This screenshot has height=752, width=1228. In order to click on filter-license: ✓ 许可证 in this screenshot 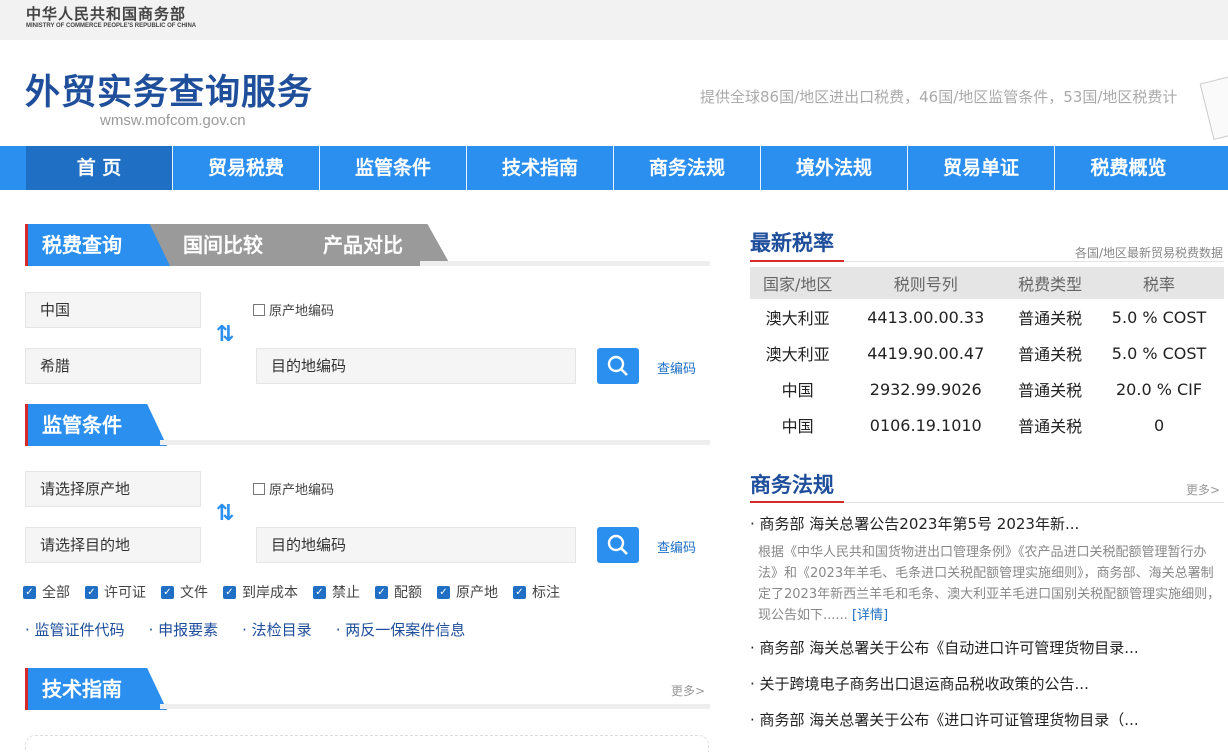, I will do `click(115, 592)`.